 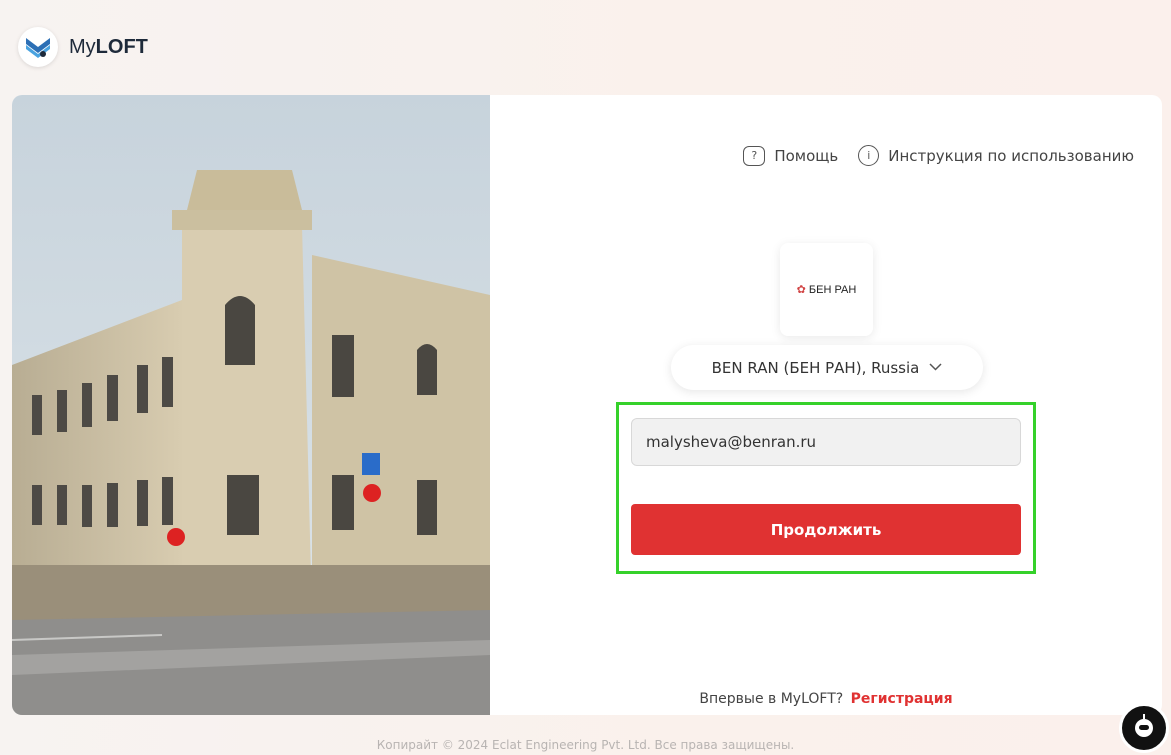 What do you see at coordinates (754, 155) in the screenshot?
I see `help-icon: ?` at bounding box center [754, 155].